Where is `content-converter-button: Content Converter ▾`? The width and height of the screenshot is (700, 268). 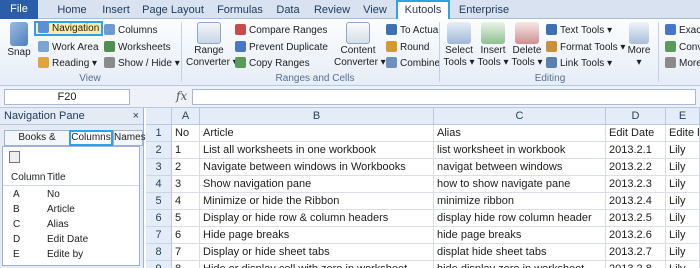 content-converter-button: Content Converter ▾ is located at coordinates (360, 45).